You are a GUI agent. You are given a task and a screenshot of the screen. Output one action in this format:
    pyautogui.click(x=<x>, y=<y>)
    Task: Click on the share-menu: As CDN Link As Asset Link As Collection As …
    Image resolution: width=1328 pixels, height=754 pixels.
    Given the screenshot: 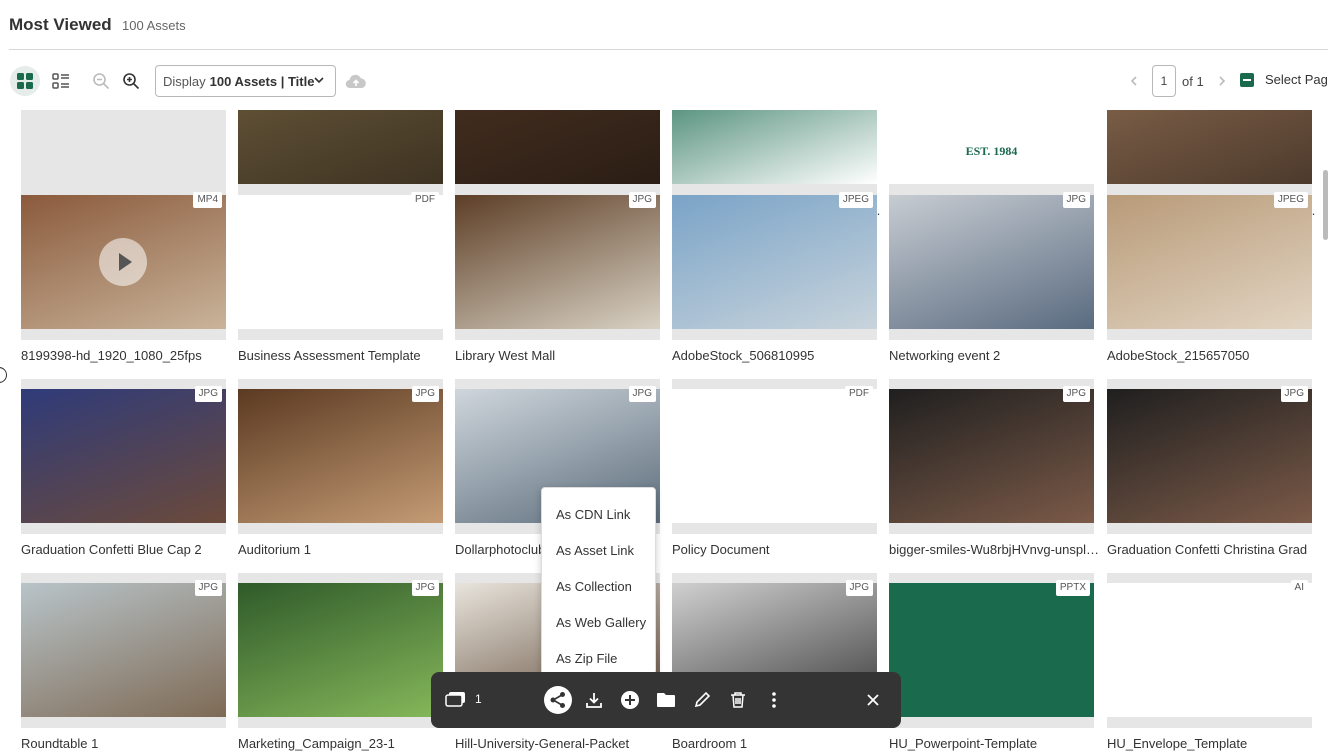 What is the action you would take?
    pyautogui.click(x=598, y=581)
    